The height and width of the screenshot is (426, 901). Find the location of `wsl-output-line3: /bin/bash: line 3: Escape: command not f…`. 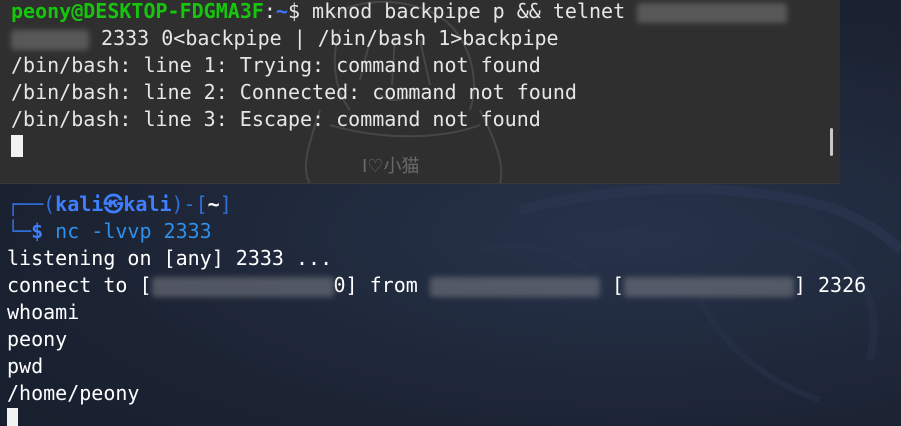

wsl-output-line3: /bin/bash: line 3: Escape: command not f… is located at coordinates (276, 119).